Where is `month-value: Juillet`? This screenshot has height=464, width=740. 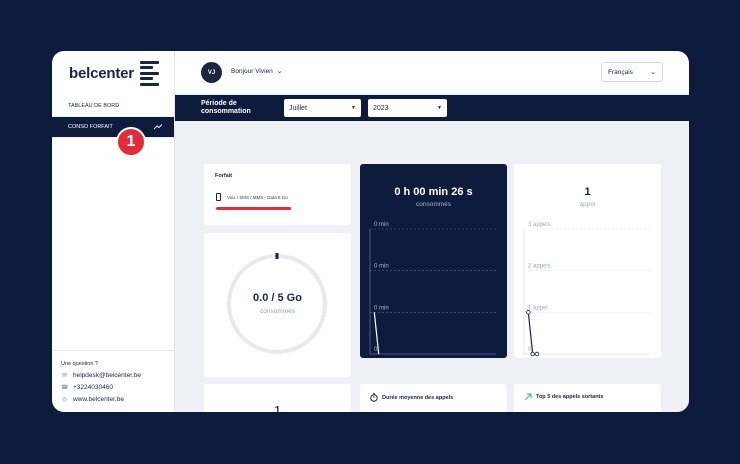
month-value: Juillet is located at coordinates (298, 108).